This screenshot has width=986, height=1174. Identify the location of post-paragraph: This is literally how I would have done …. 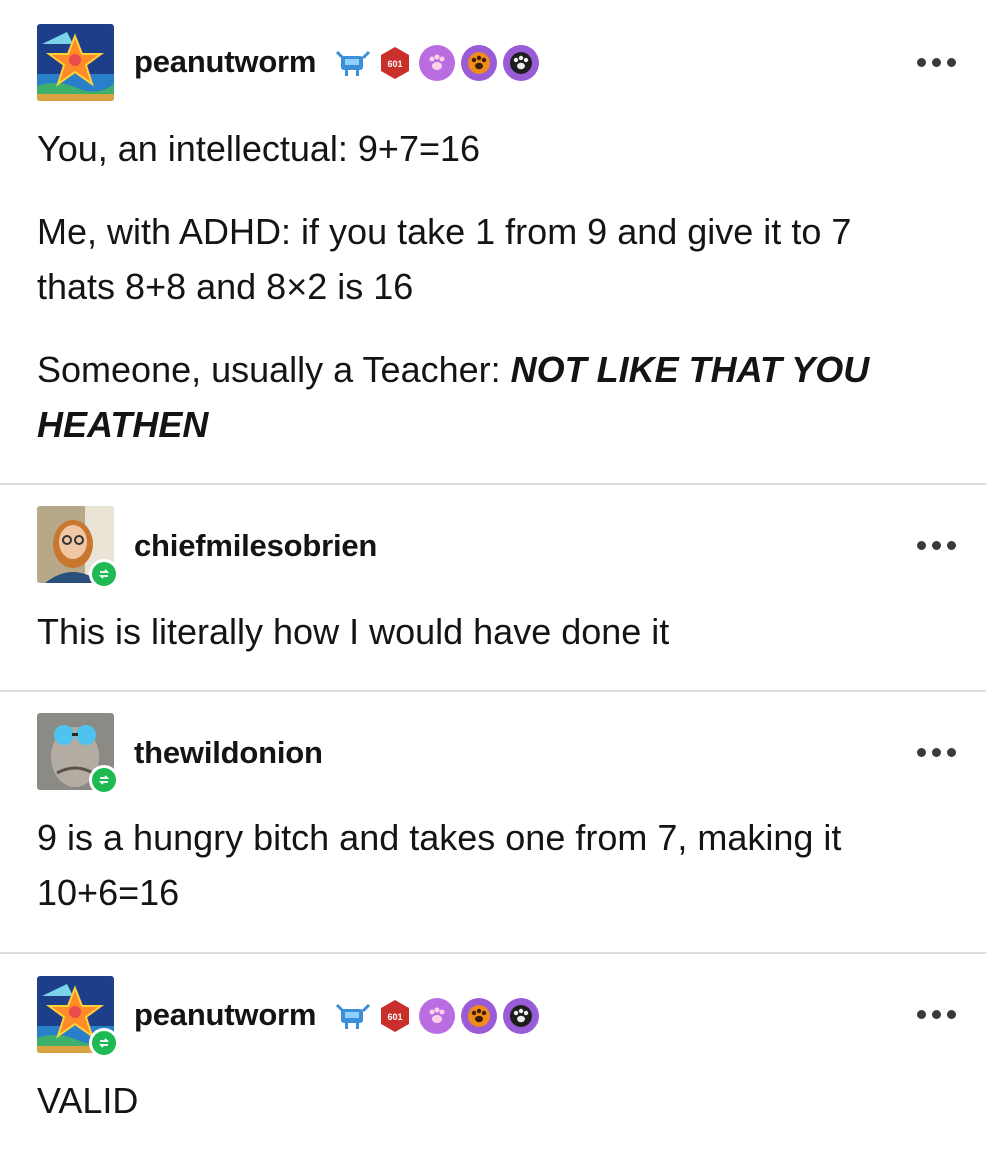
(353, 631).